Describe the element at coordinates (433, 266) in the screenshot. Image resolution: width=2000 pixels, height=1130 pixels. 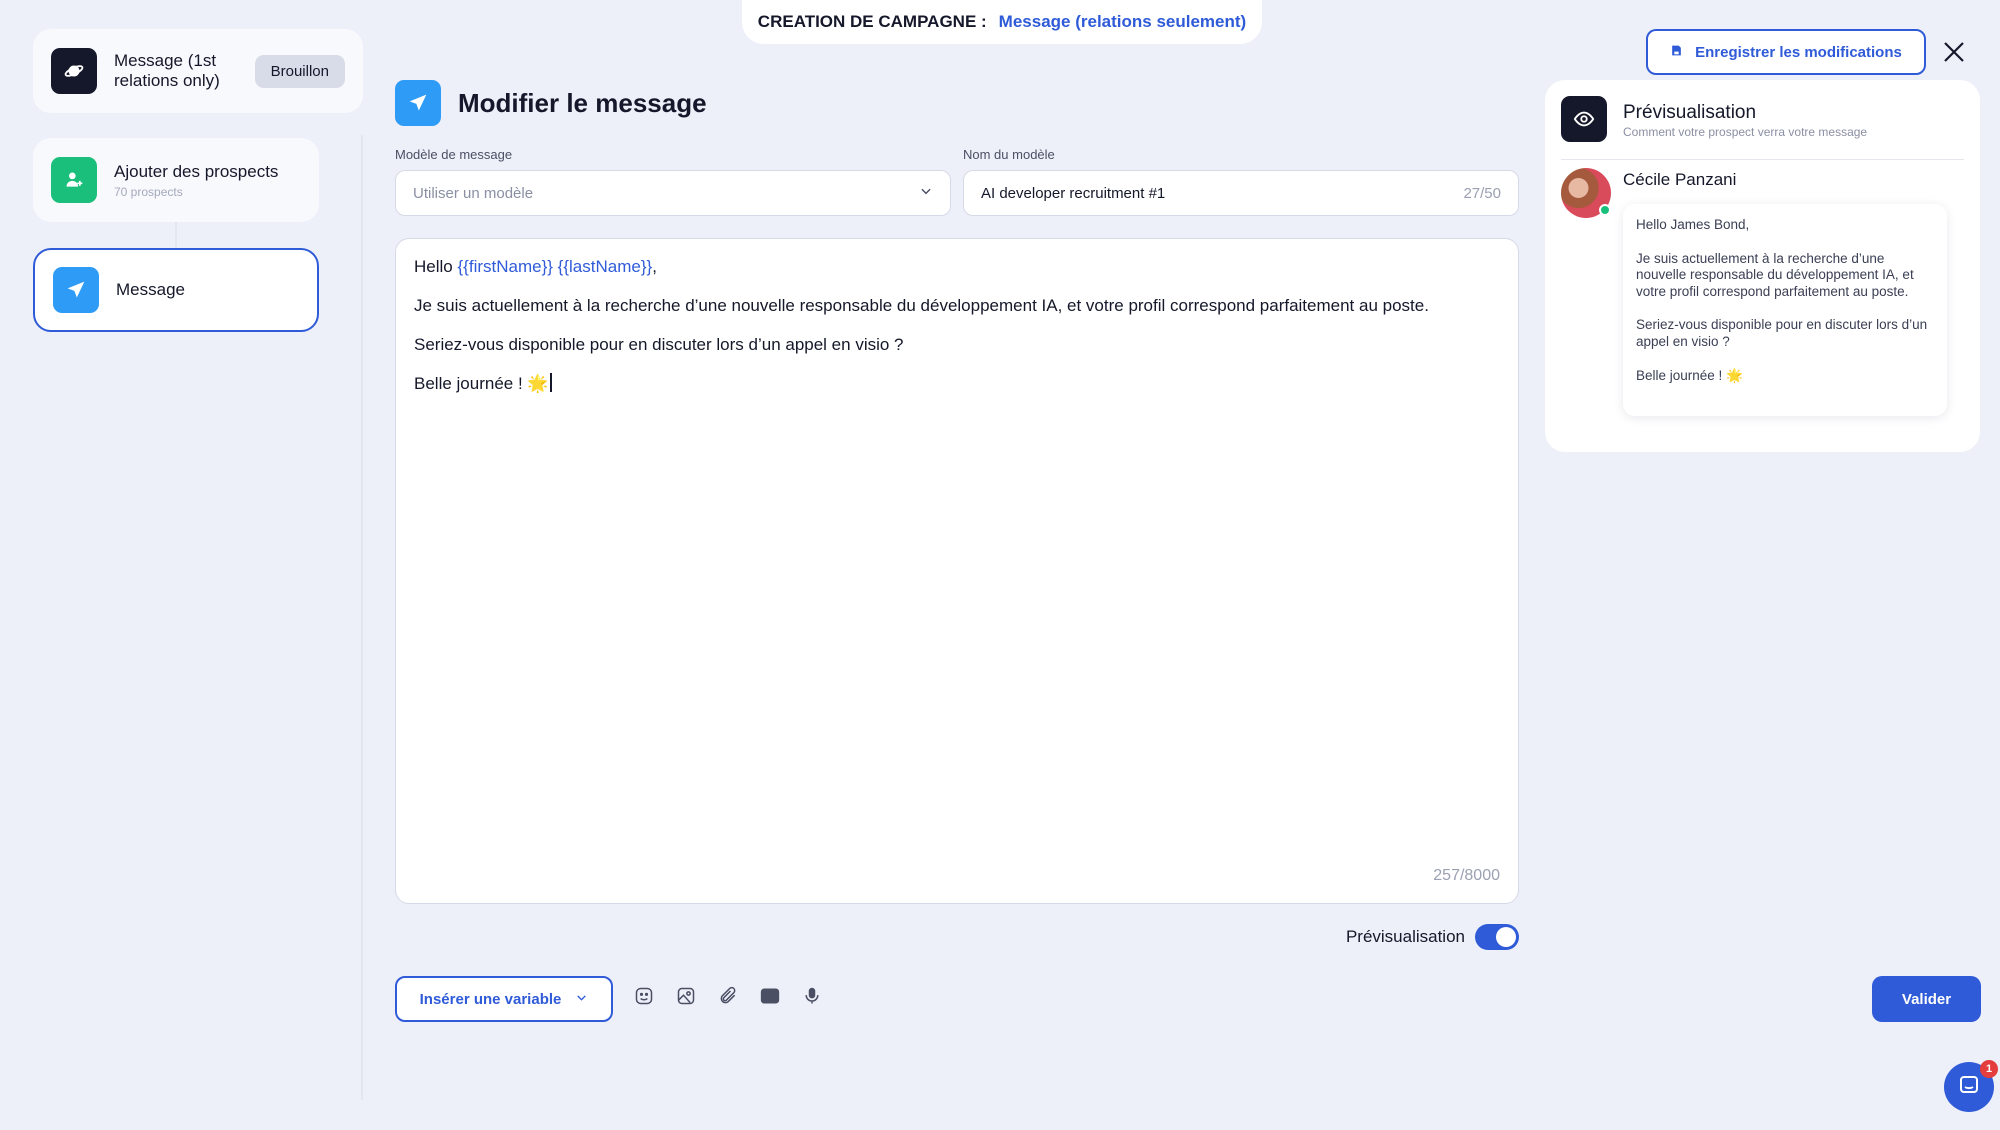
I see `greeting-text: Hello` at that location.